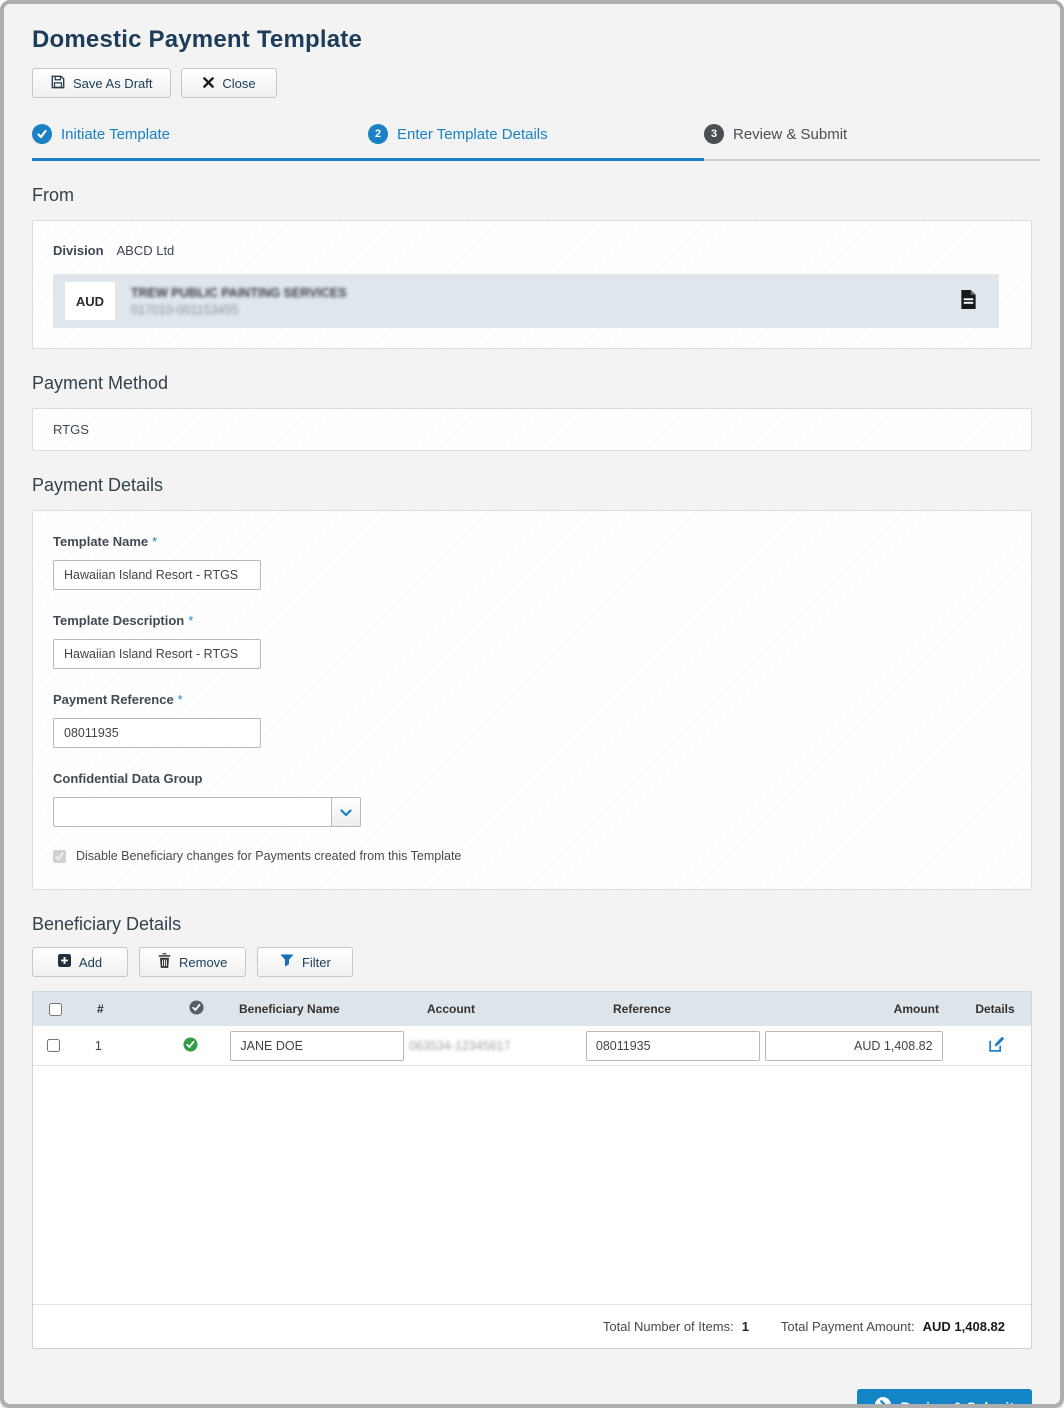 This screenshot has height=1408, width=1064. Describe the element at coordinates (58, 83) in the screenshot. I see `save-icon` at that location.